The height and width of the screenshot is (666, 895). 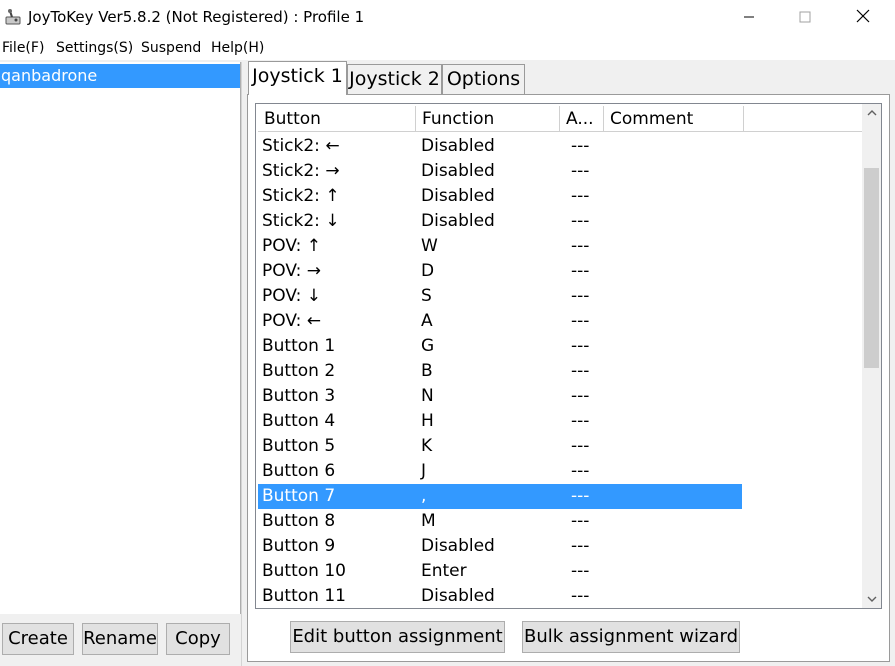 What do you see at coordinates (560, 446) in the screenshot?
I see `table-row: Button 5 K ---` at bounding box center [560, 446].